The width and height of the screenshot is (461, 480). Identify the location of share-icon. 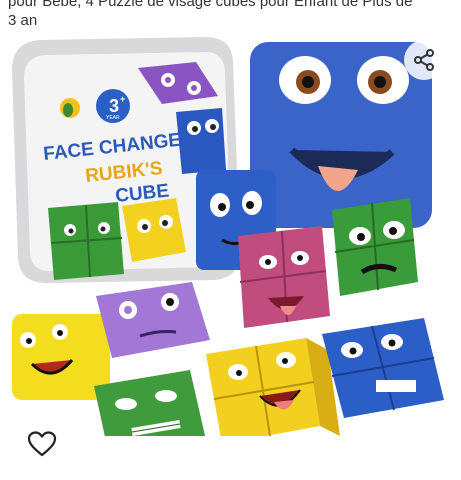
(424, 60).